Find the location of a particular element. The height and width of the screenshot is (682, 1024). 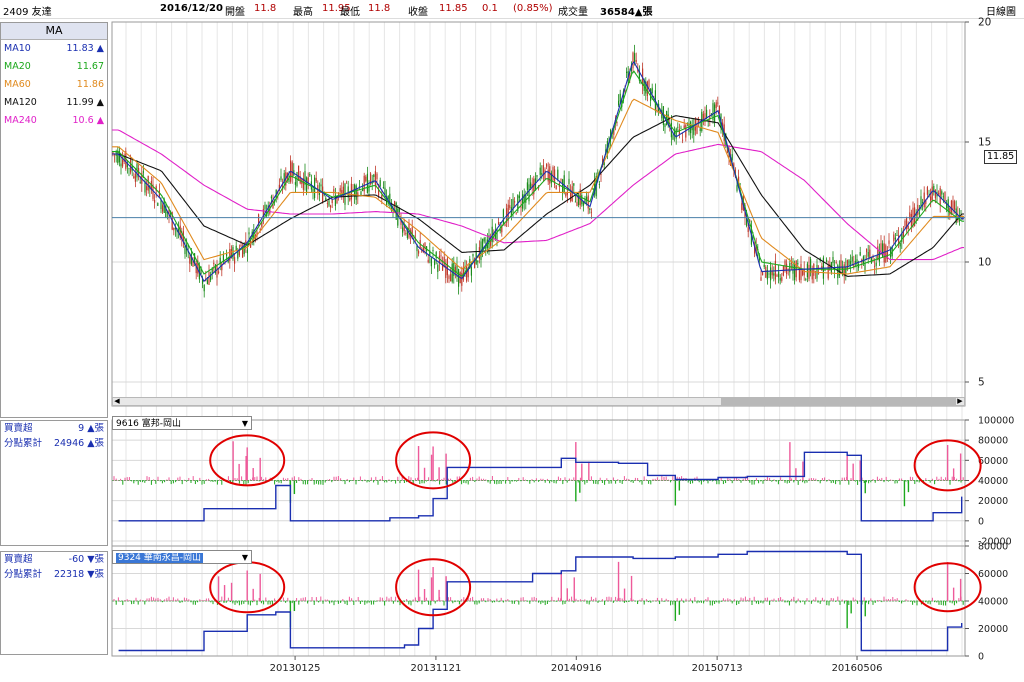

xtick-label: 20130125 is located at coordinates (295, 668).